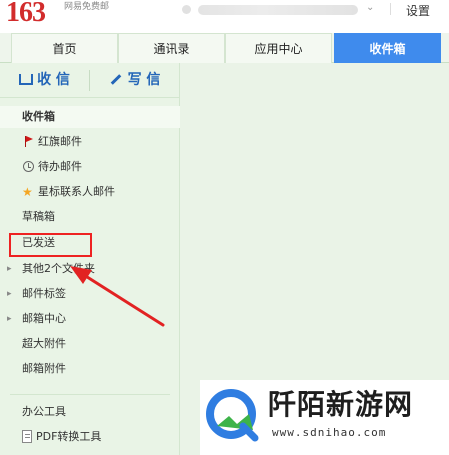 This screenshot has height=455, width=449. What do you see at coordinates (53, 80) in the screenshot?
I see `receive-label: 收 信` at bounding box center [53, 80].